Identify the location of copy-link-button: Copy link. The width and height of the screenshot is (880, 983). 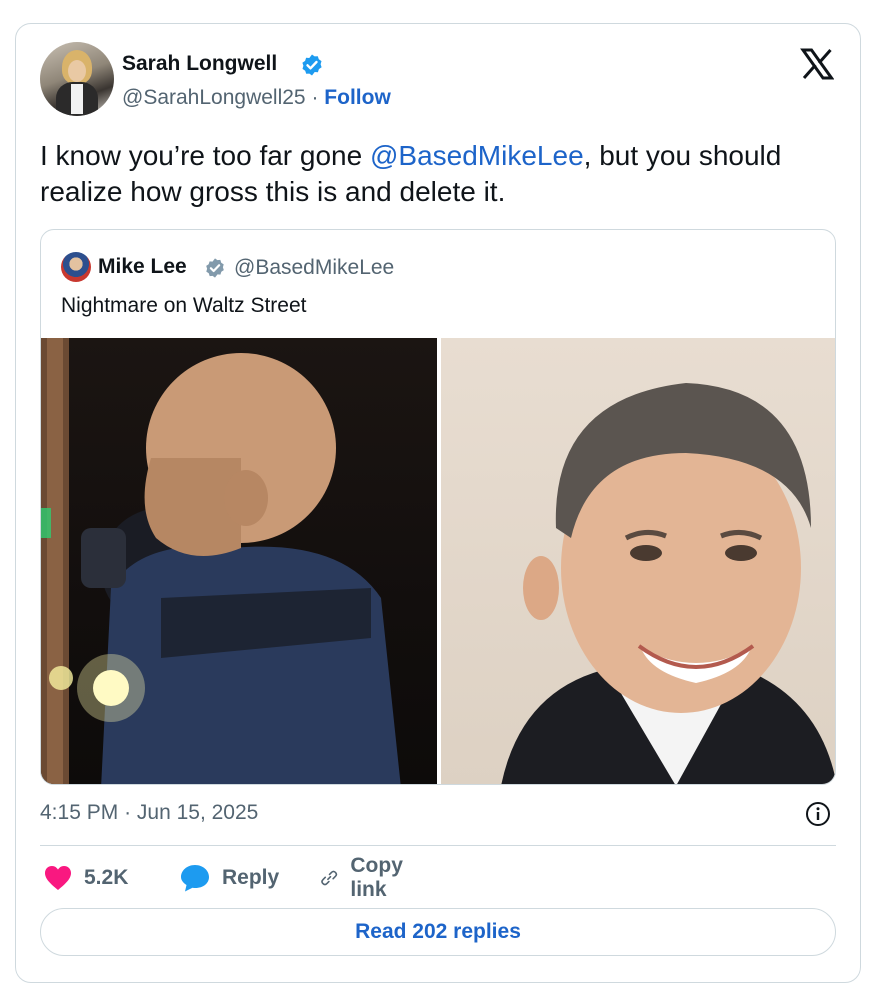
(366, 877).